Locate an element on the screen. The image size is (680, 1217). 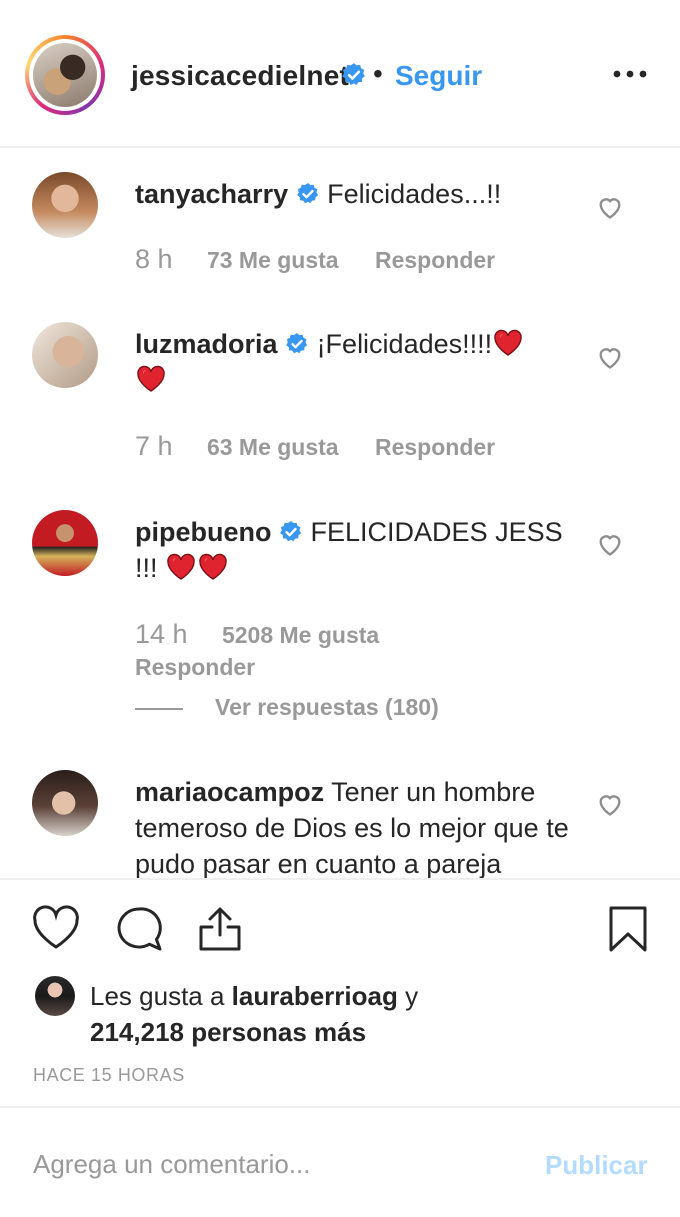
comment-bubble-icon is located at coordinates (139, 929).